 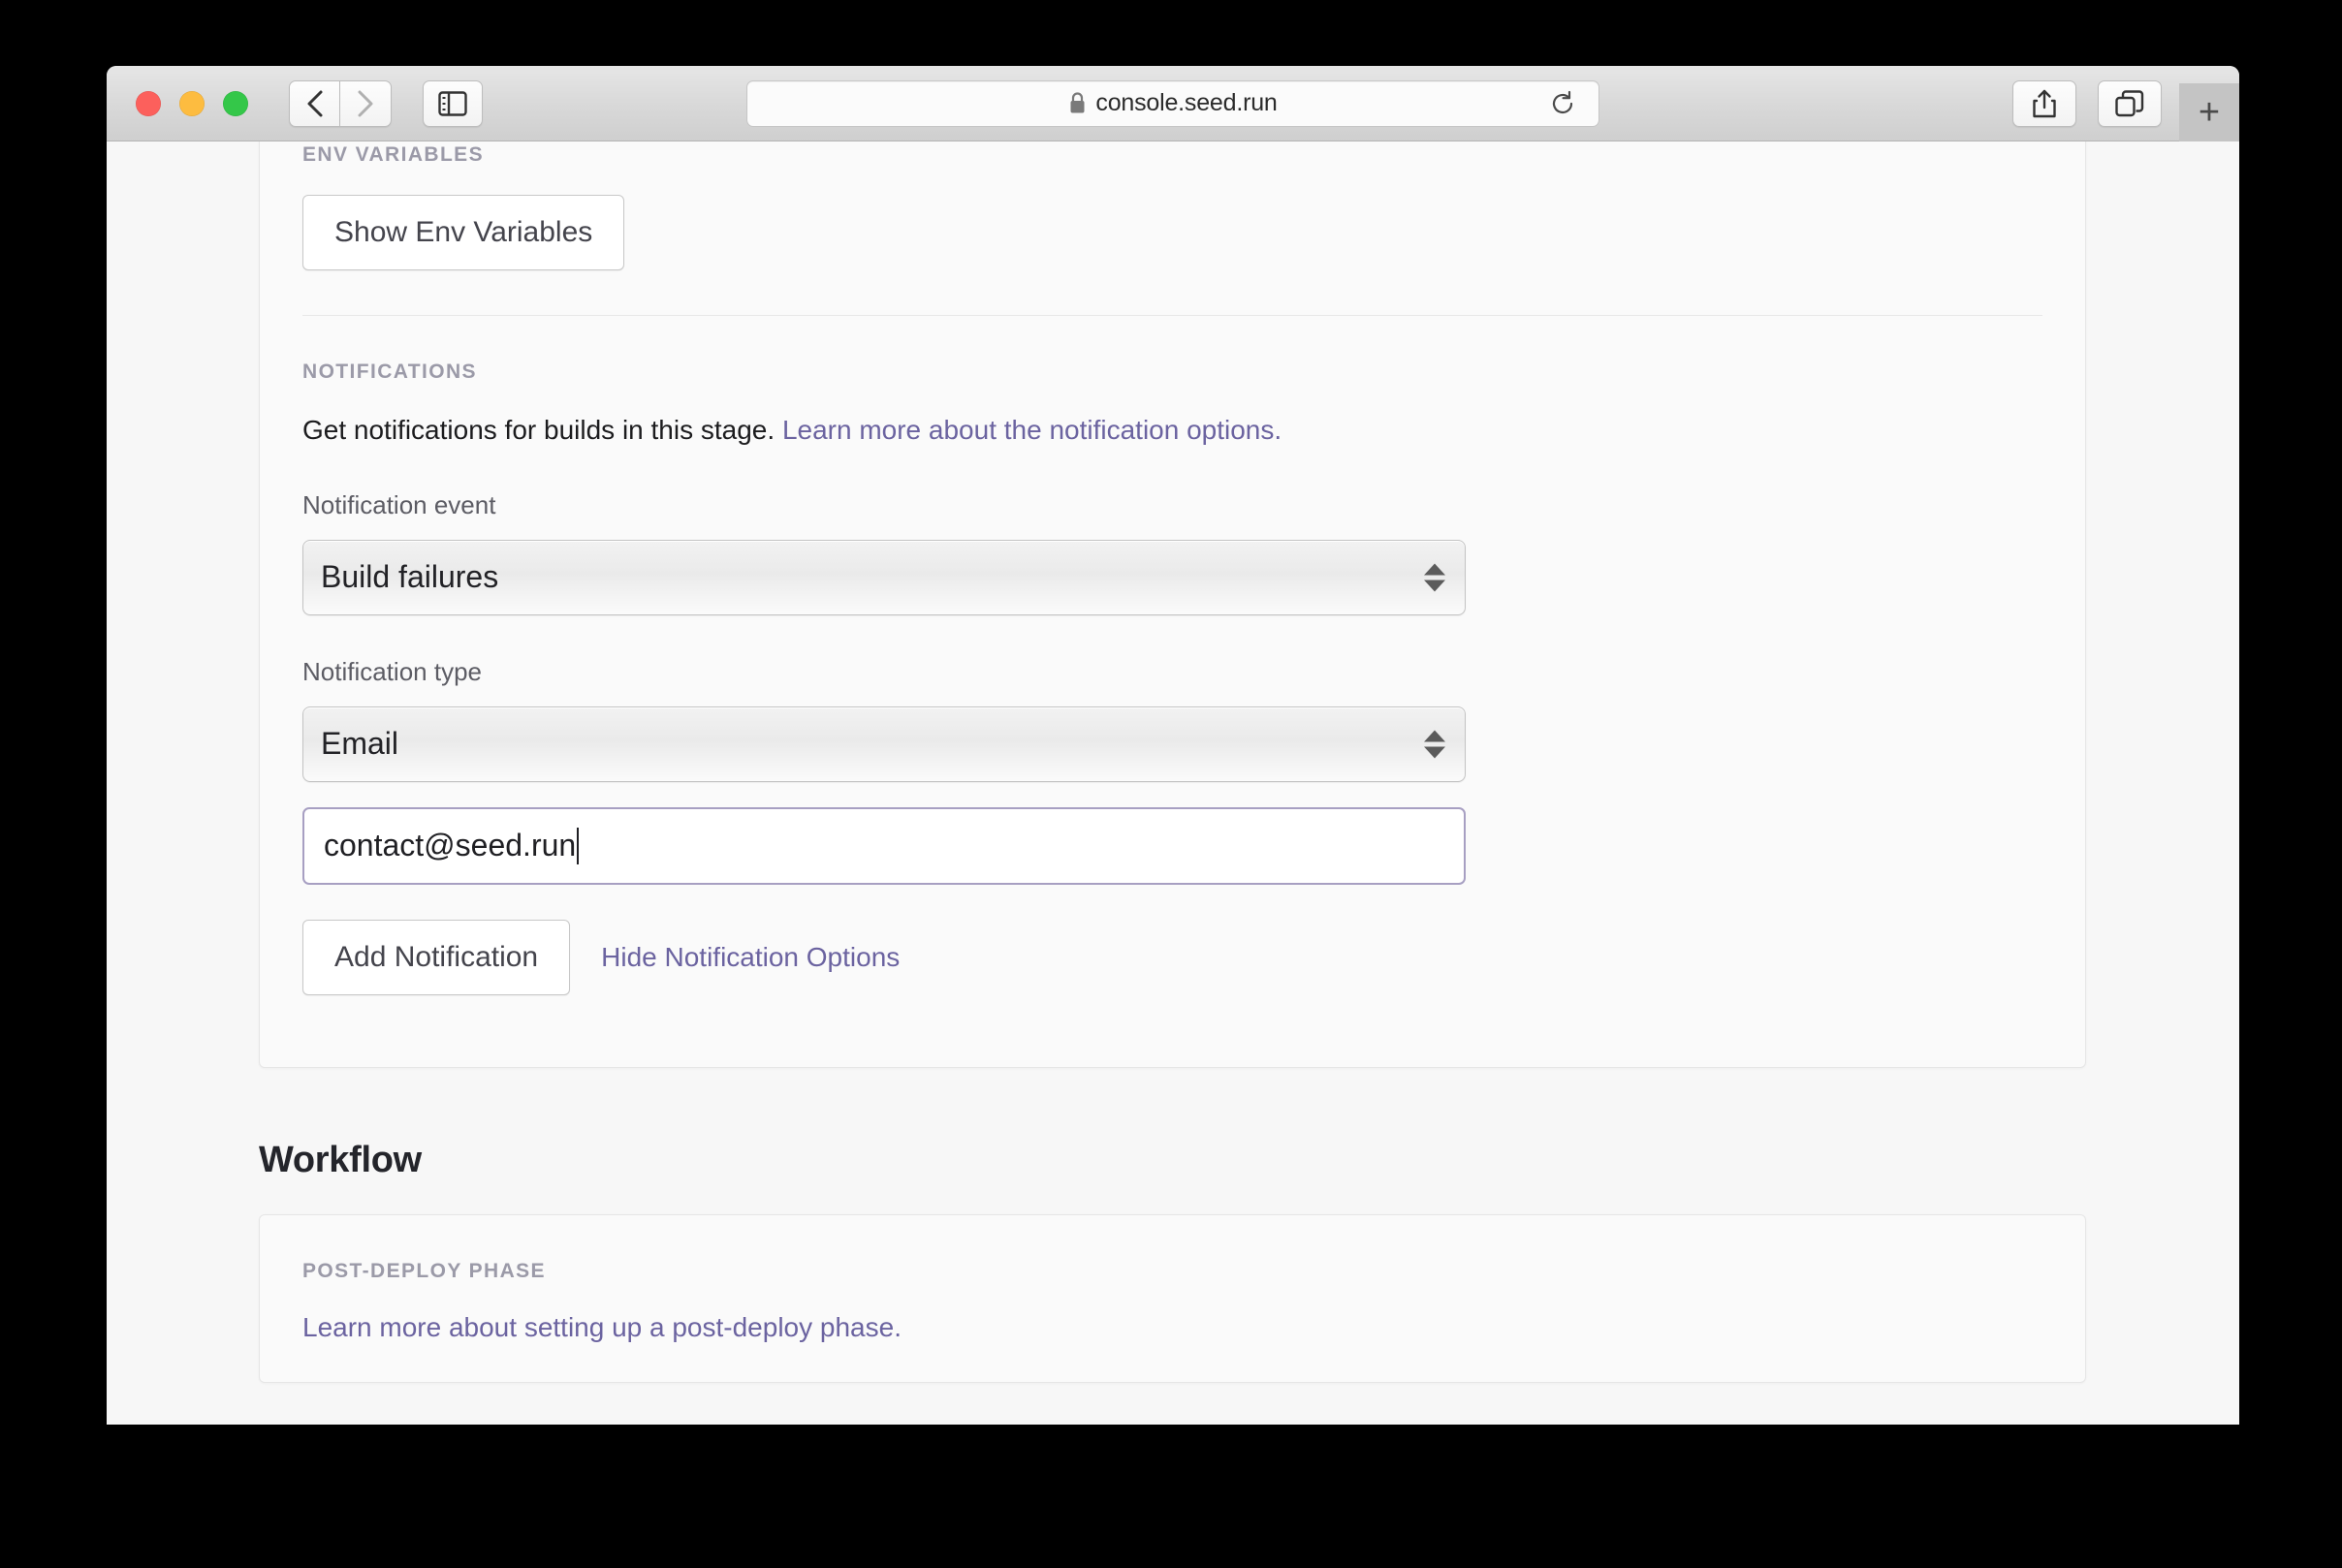 What do you see at coordinates (464, 233) in the screenshot?
I see `show-env-variables-button: Show Env Variables` at bounding box center [464, 233].